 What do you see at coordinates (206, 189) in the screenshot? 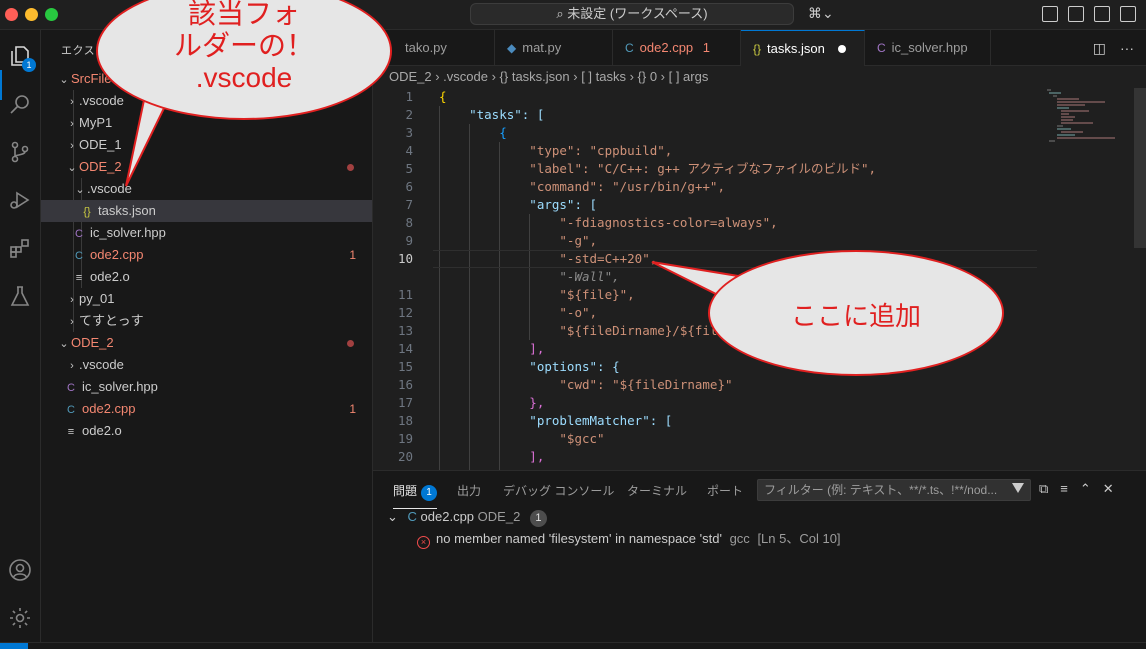
I see `tree-item-vscode-expanded: ⌄ .vscode` at bounding box center [206, 189].